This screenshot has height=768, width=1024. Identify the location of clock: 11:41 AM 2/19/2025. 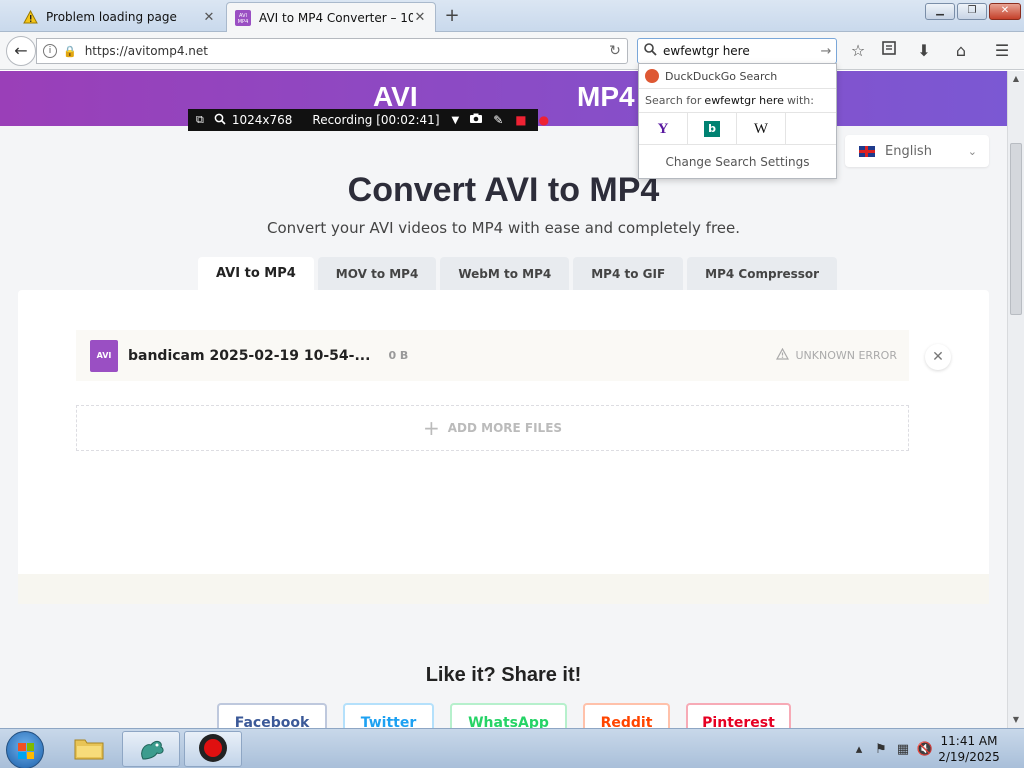
(969, 749).